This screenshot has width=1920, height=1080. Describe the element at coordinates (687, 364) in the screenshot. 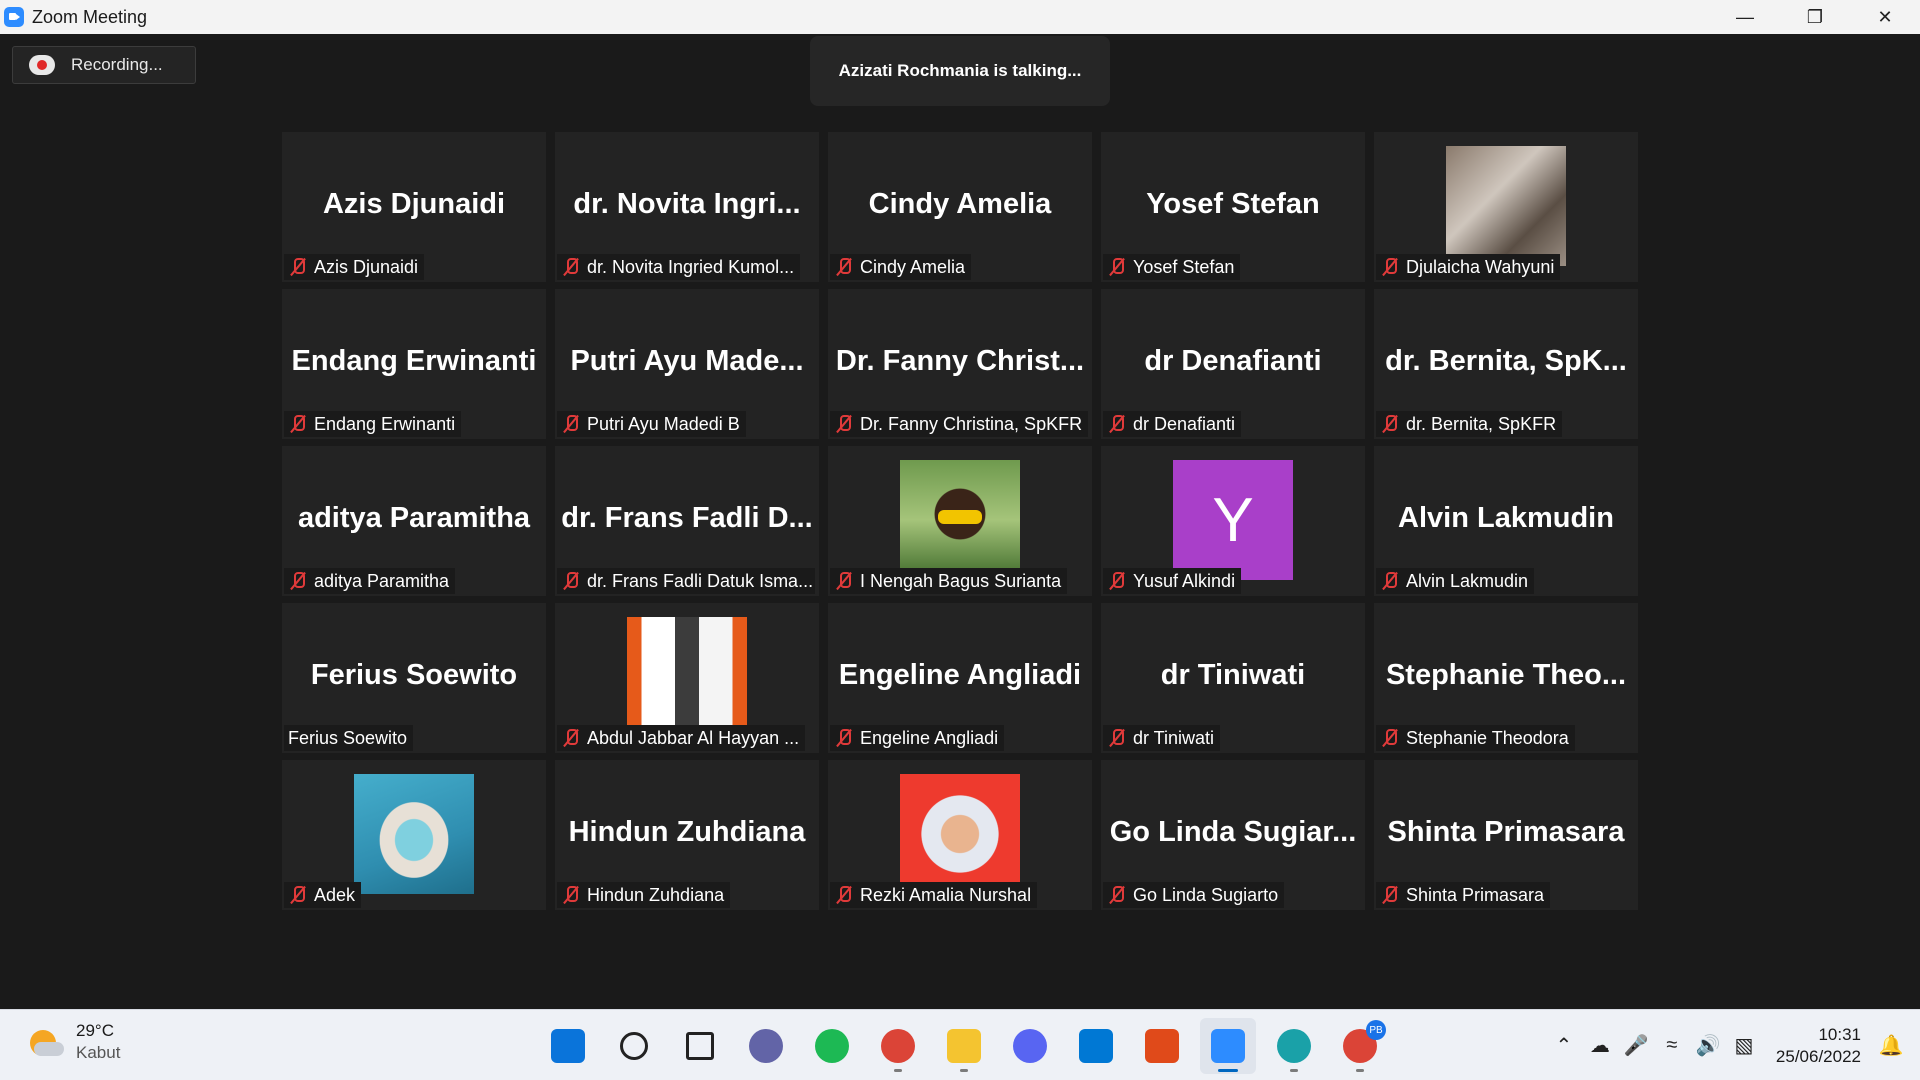

I see `participant-tile: Putri Ayu Made... Putri Ayu Madedi B` at that location.